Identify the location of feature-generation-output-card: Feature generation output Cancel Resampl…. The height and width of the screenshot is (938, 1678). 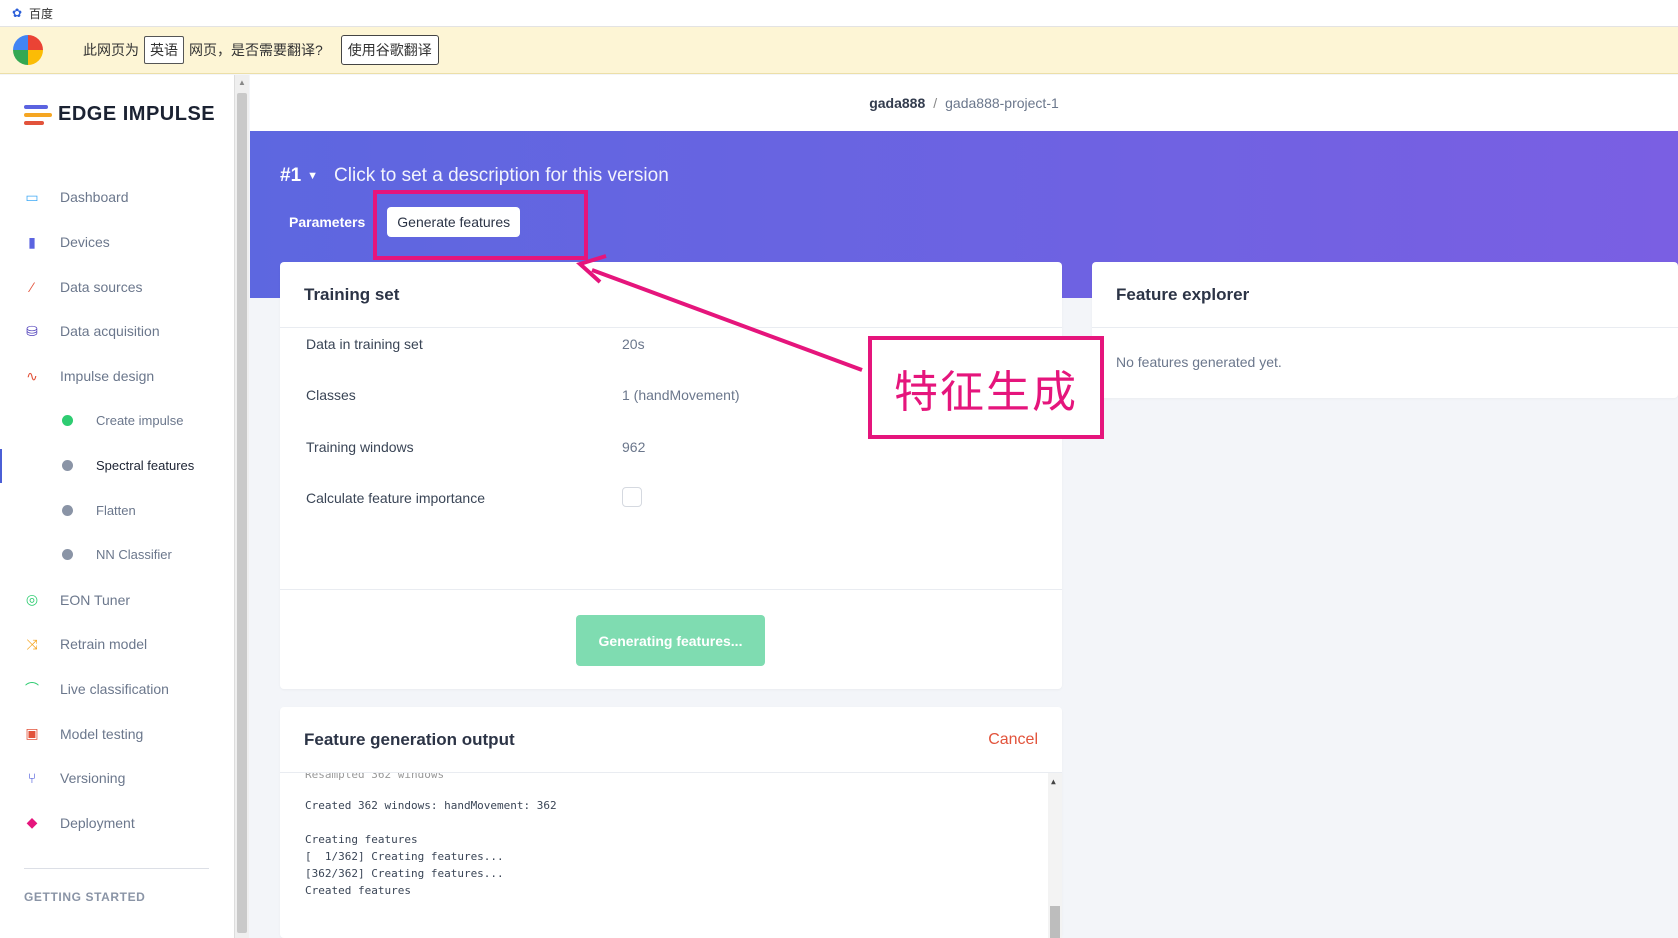
(671, 822).